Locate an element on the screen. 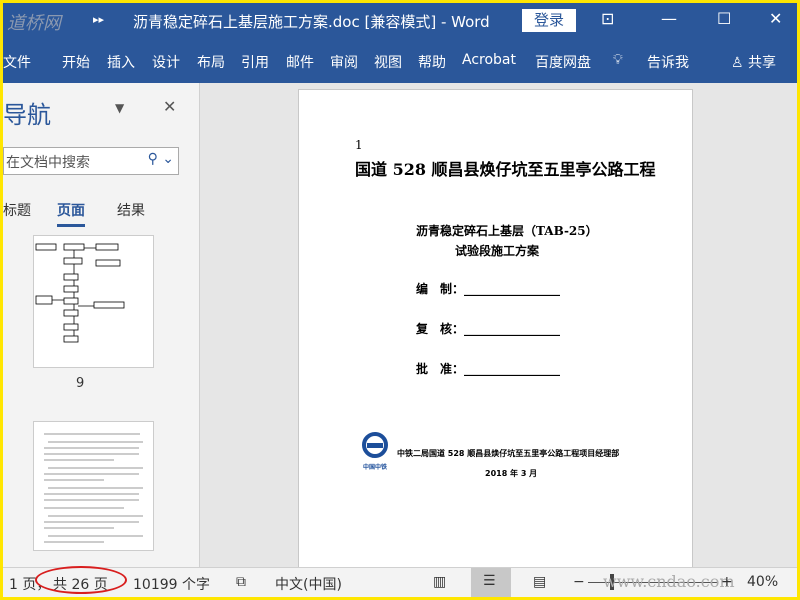 The image size is (800, 600). flowchart-thumbnail is located at coordinates (80, 293).